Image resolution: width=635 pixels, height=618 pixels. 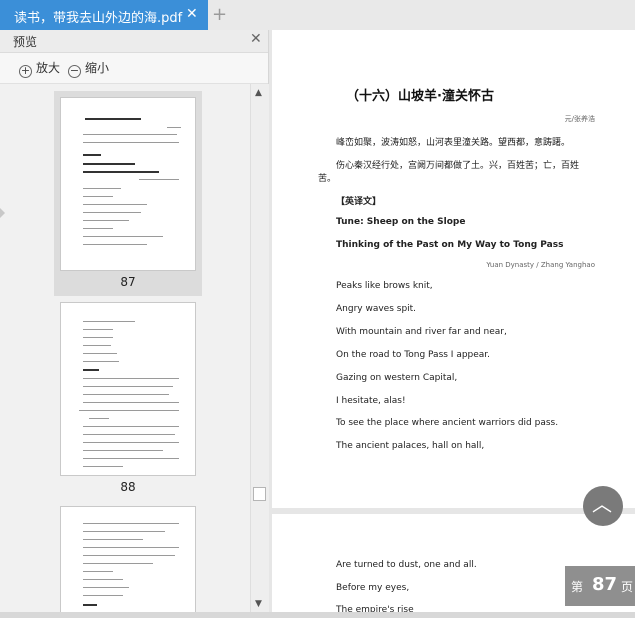 What do you see at coordinates (317, 15) in the screenshot?
I see `tab-bar: 读书，带我去山外边的海.pdf ✕ +` at bounding box center [317, 15].